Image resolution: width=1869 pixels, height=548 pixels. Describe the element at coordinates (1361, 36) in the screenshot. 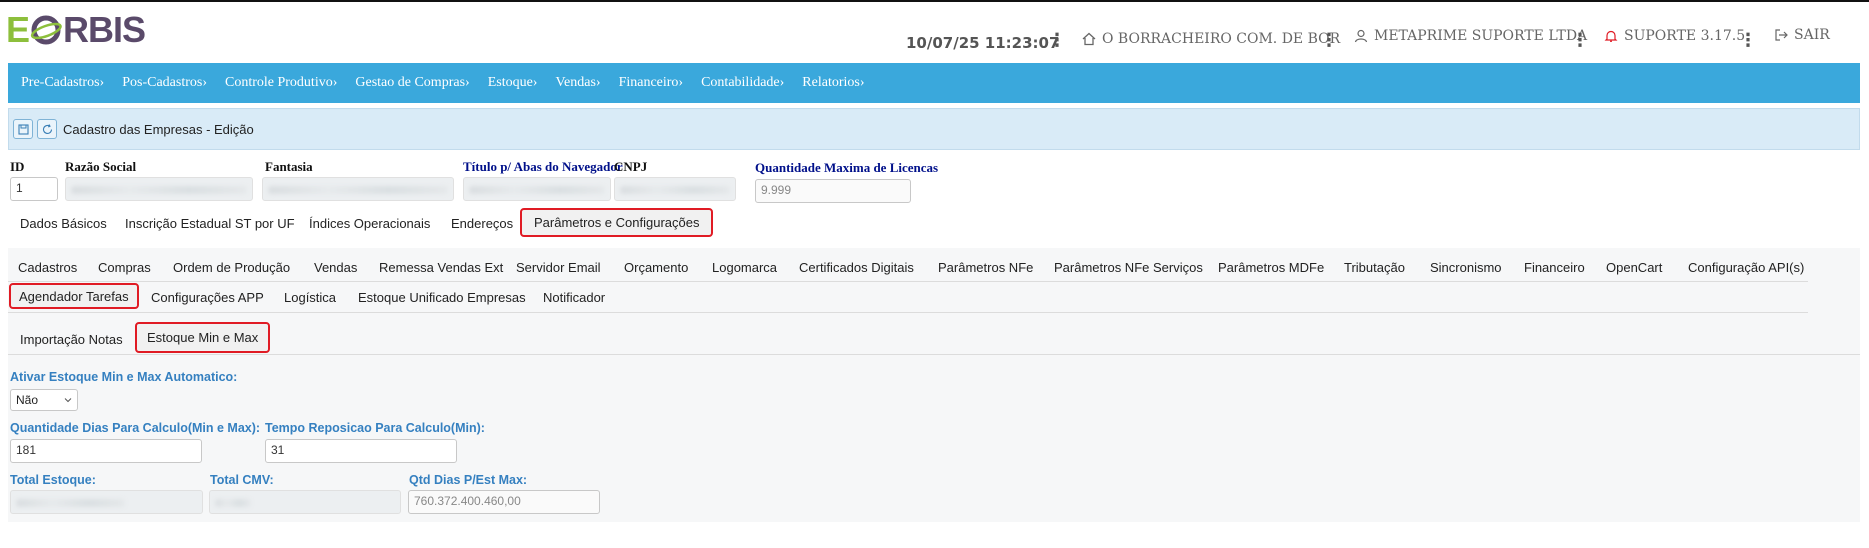

I see `user-icon` at that location.